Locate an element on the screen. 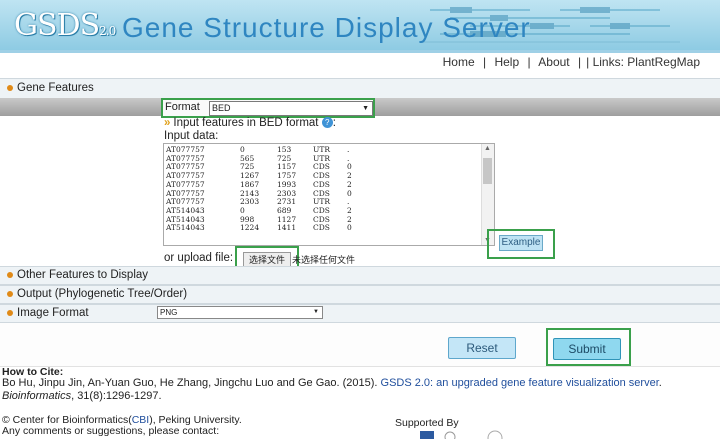  format-label: Format is located at coordinates (182, 107).